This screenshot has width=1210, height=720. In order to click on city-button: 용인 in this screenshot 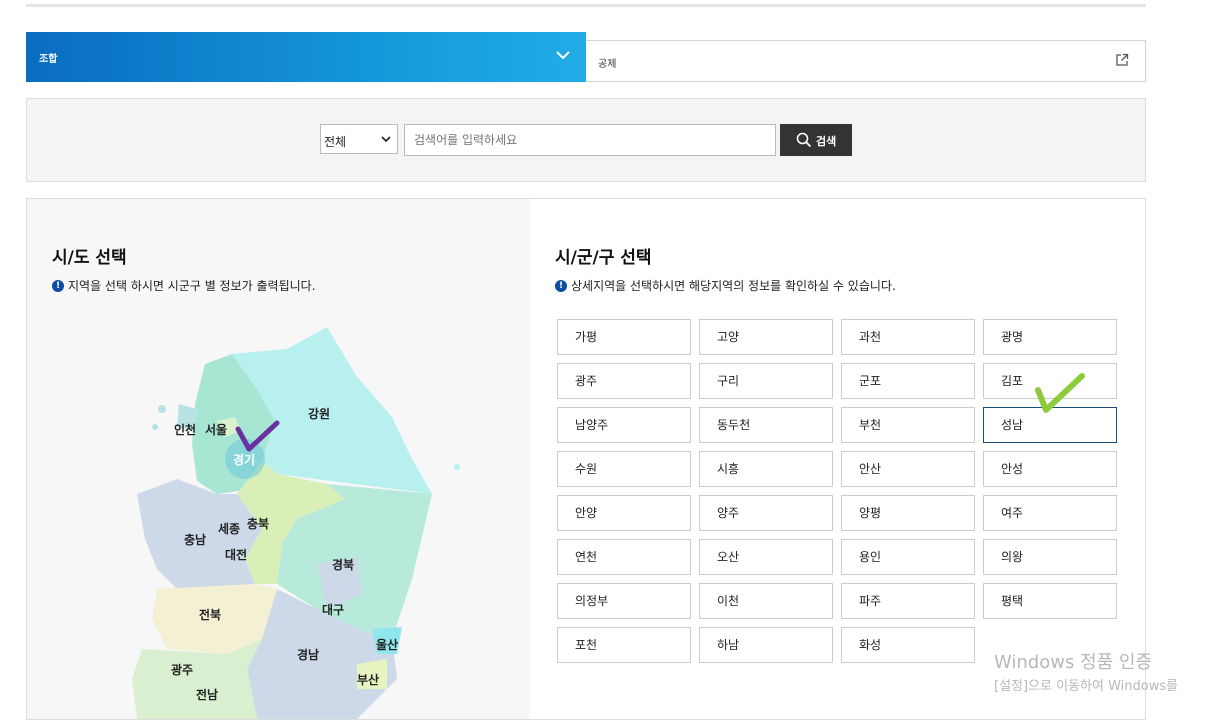, I will do `click(908, 557)`.